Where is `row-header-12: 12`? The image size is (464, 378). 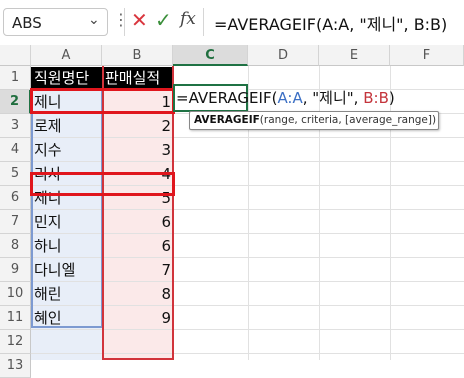
row-header-12: 12 is located at coordinates (15, 342).